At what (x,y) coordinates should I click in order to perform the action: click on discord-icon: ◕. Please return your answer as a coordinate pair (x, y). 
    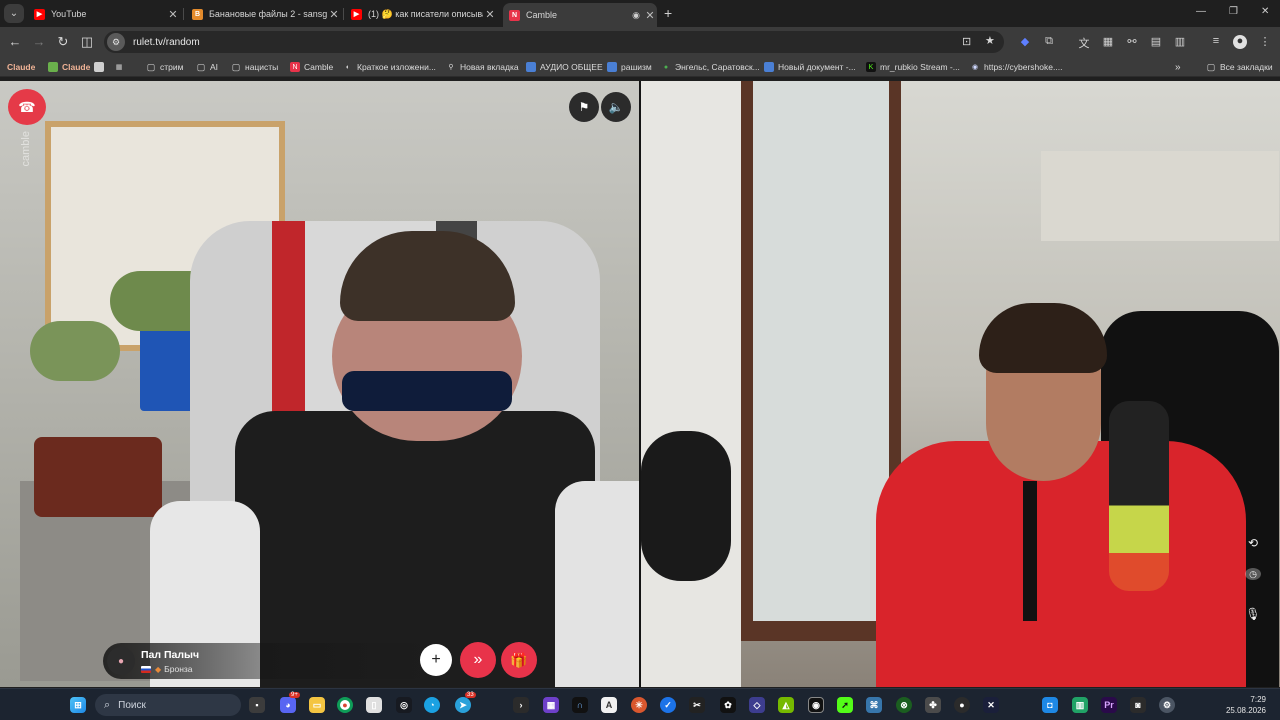
    Looking at the image, I should click on (288, 705).